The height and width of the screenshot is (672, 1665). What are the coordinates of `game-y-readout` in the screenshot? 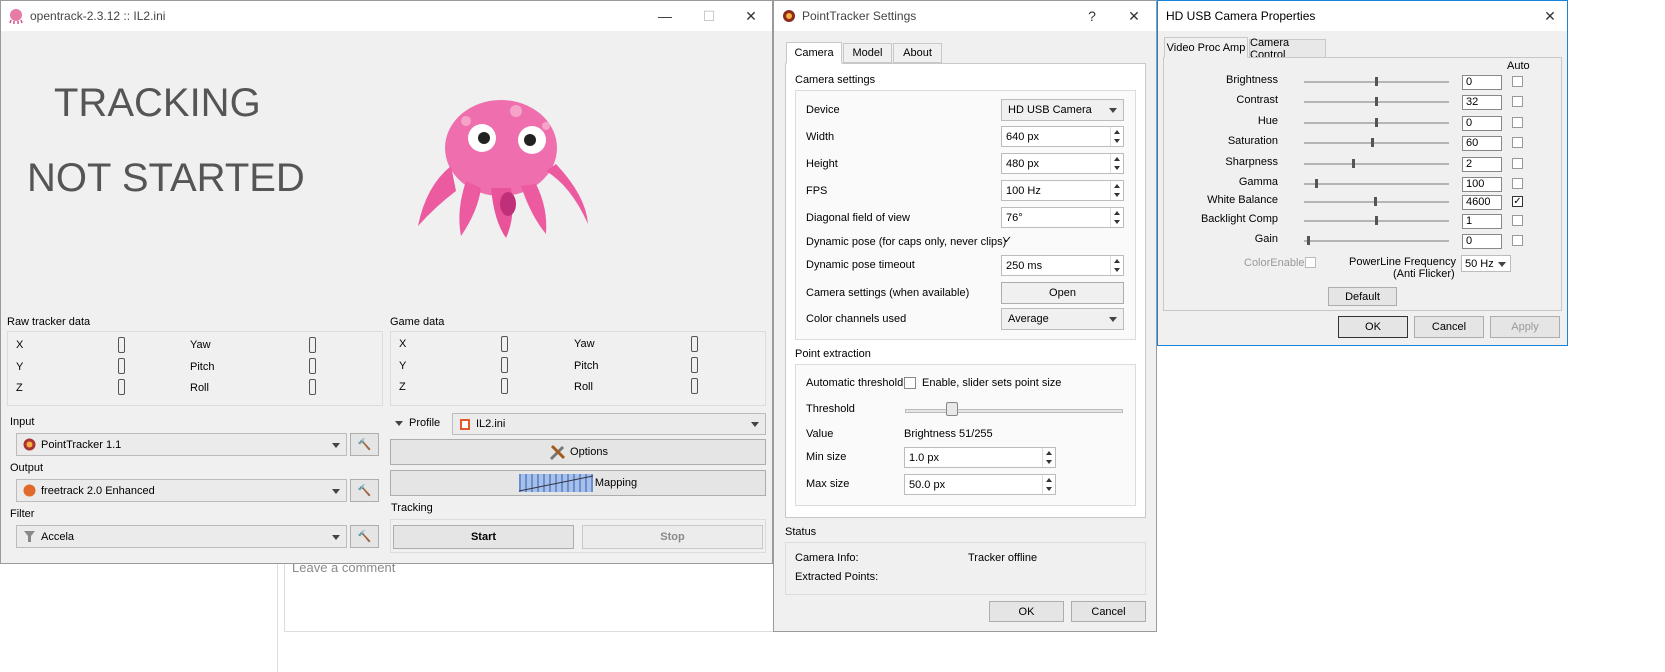 It's located at (504, 365).